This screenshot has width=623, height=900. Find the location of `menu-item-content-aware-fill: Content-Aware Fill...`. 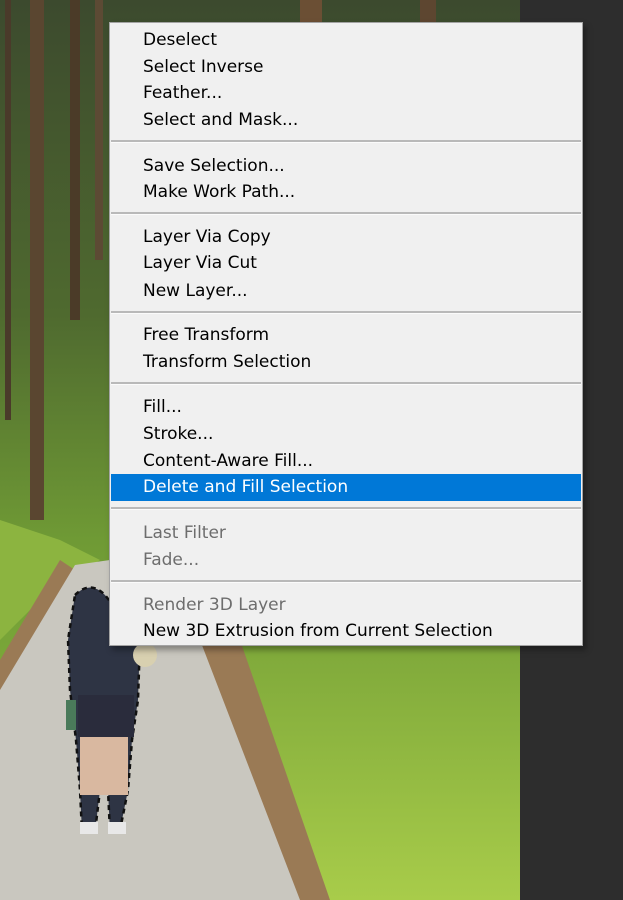

menu-item-content-aware-fill: Content-Aware Fill... is located at coordinates (346, 461).